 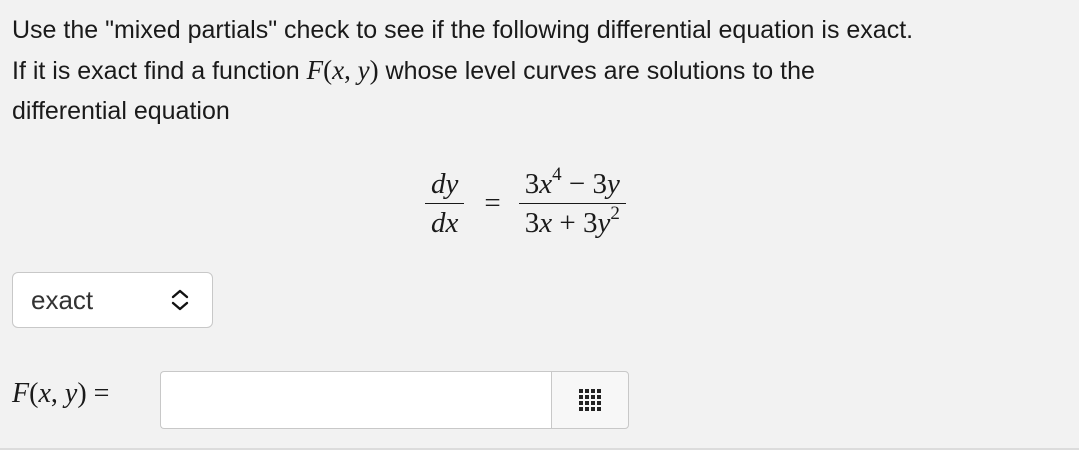 I want to click on rhs-fraction: 3x4 − 3y 3x + 3y2, so click(x=572, y=202).